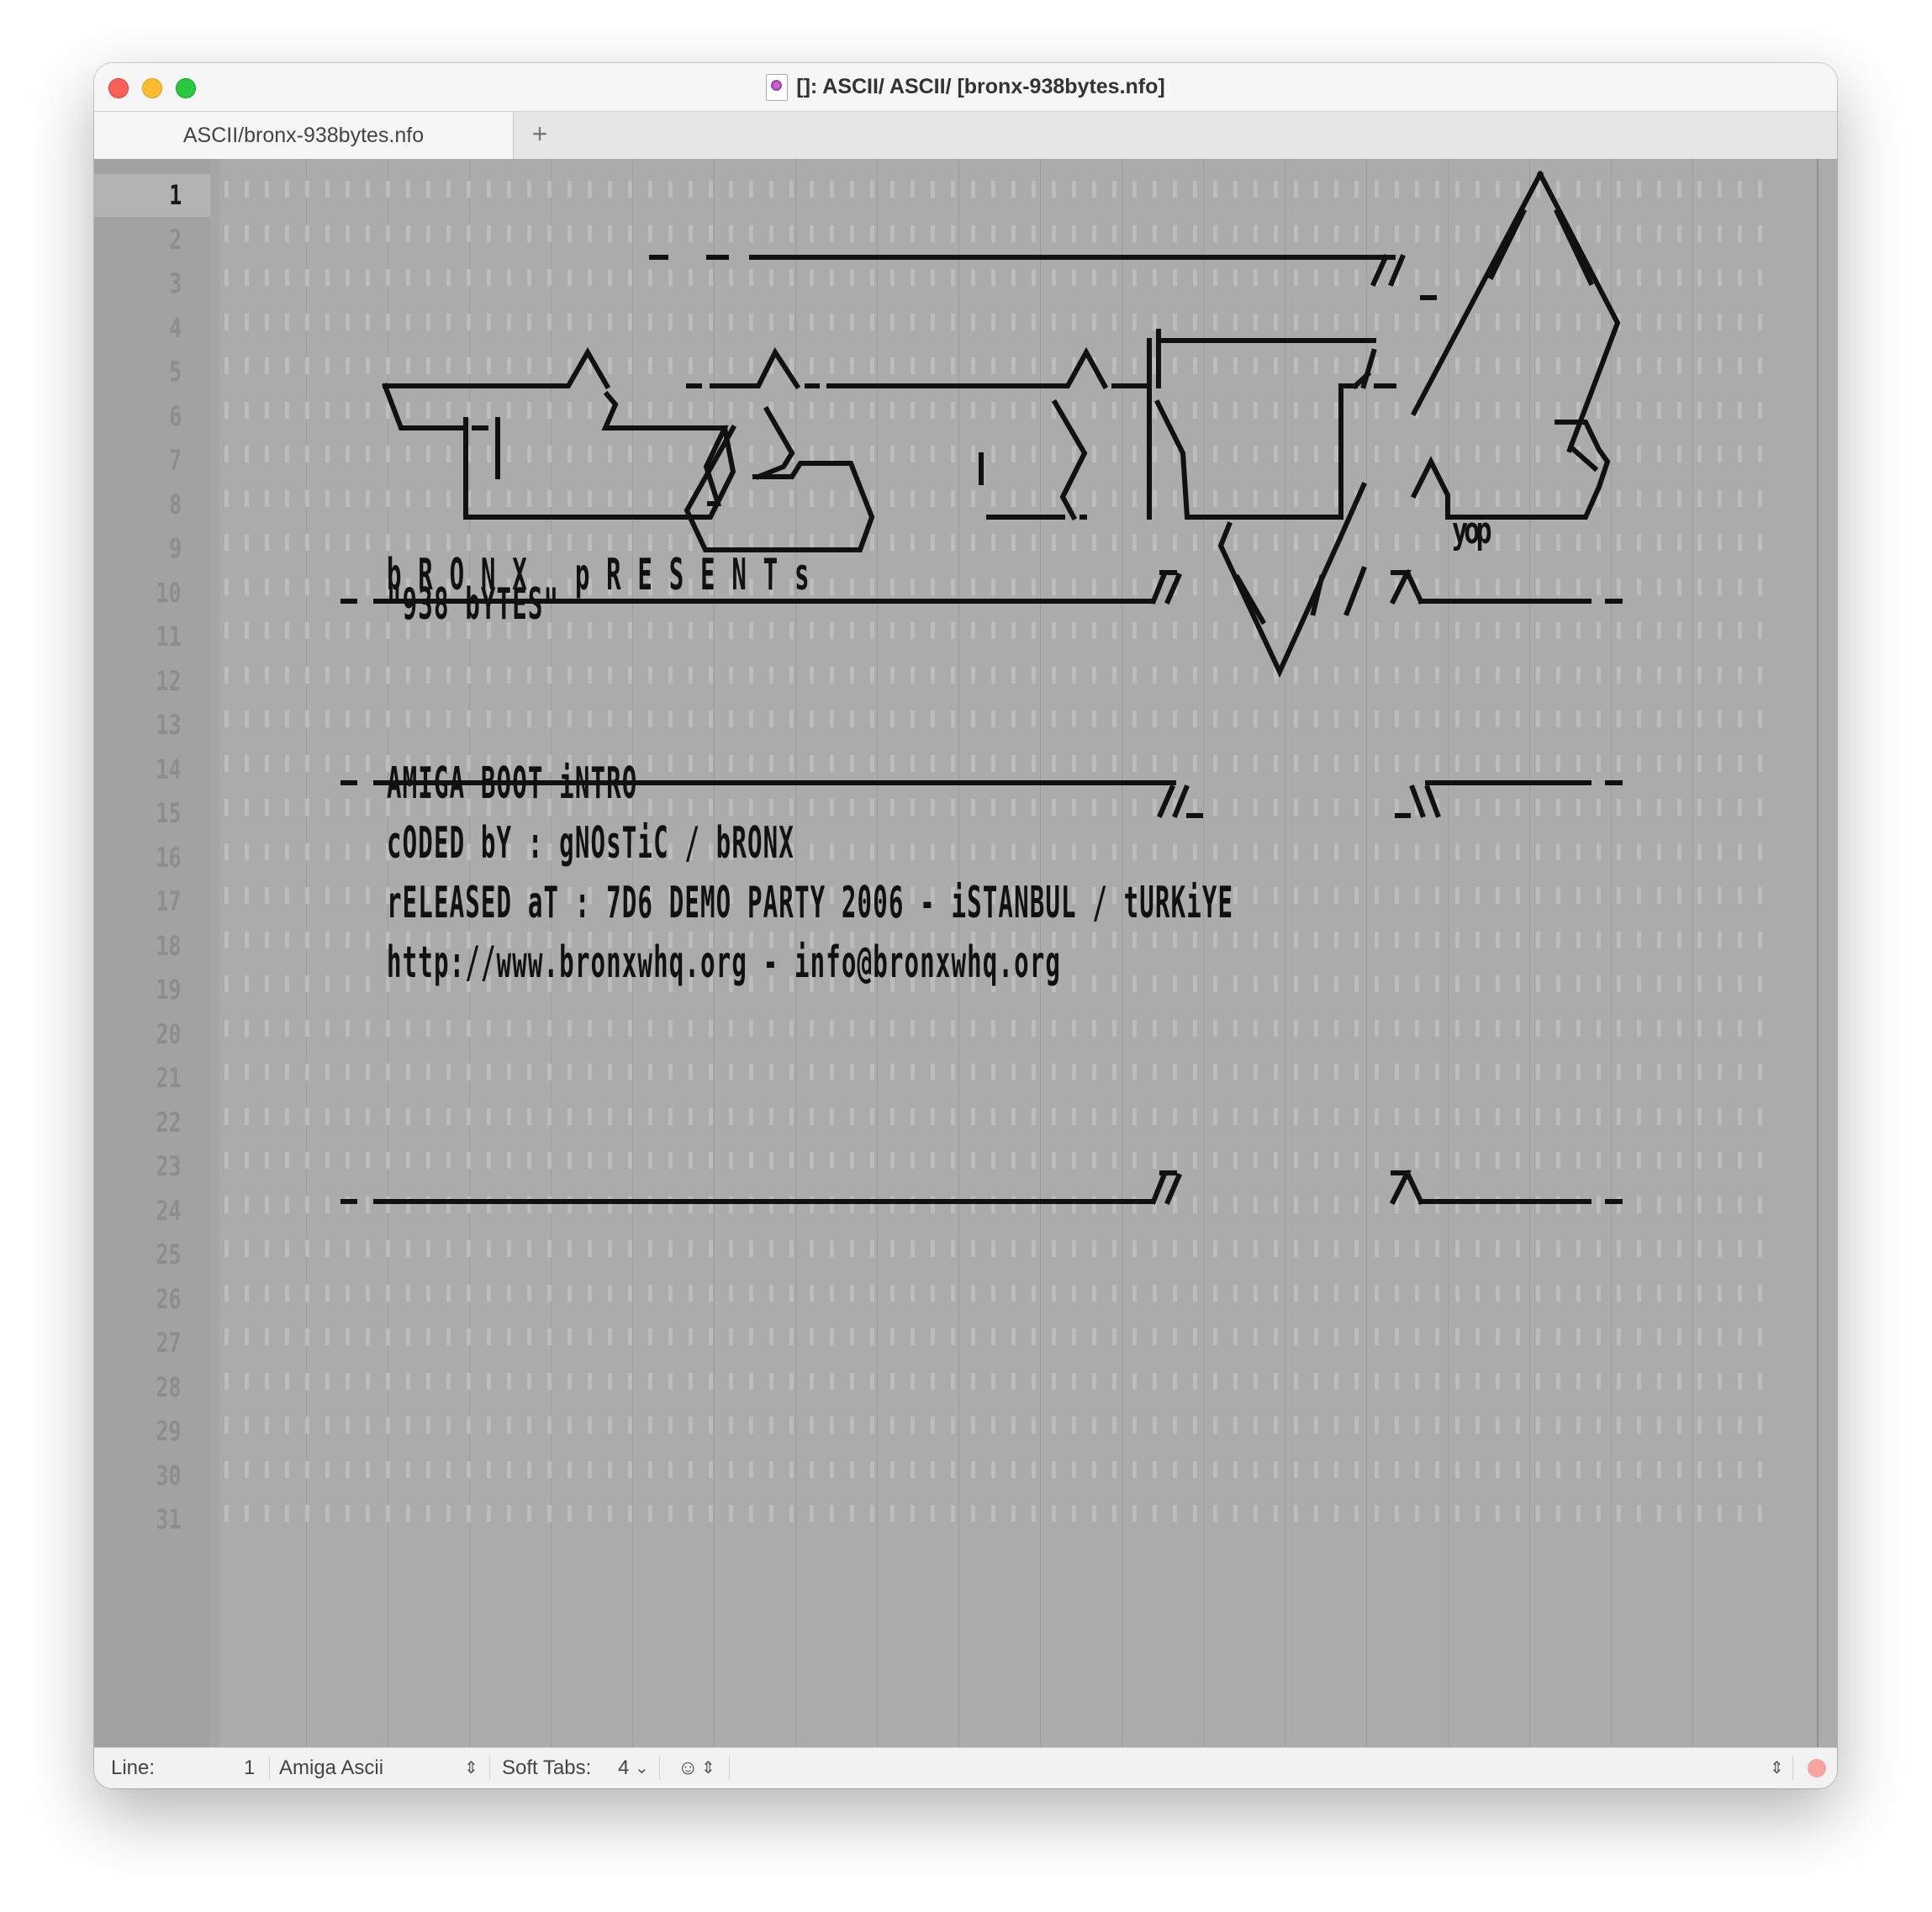 This screenshot has height=1912, width=1932. What do you see at coordinates (331, 1768) in the screenshot?
I see `encoding-selector: Amiga Ascii` at bounding box center [331, 1768].